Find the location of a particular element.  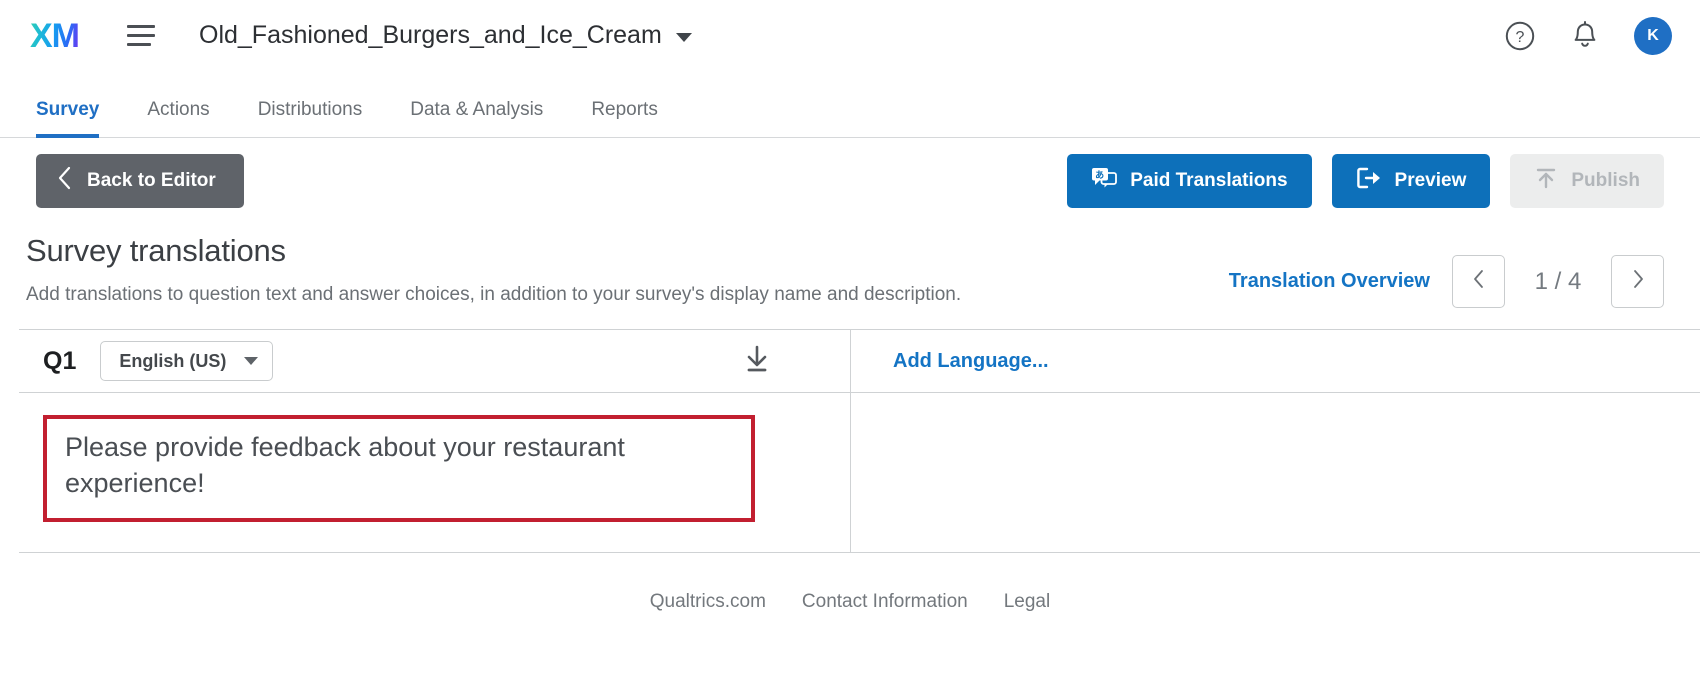

source-language-cell: Q1 English (US) is located at coordinates (434, 361).